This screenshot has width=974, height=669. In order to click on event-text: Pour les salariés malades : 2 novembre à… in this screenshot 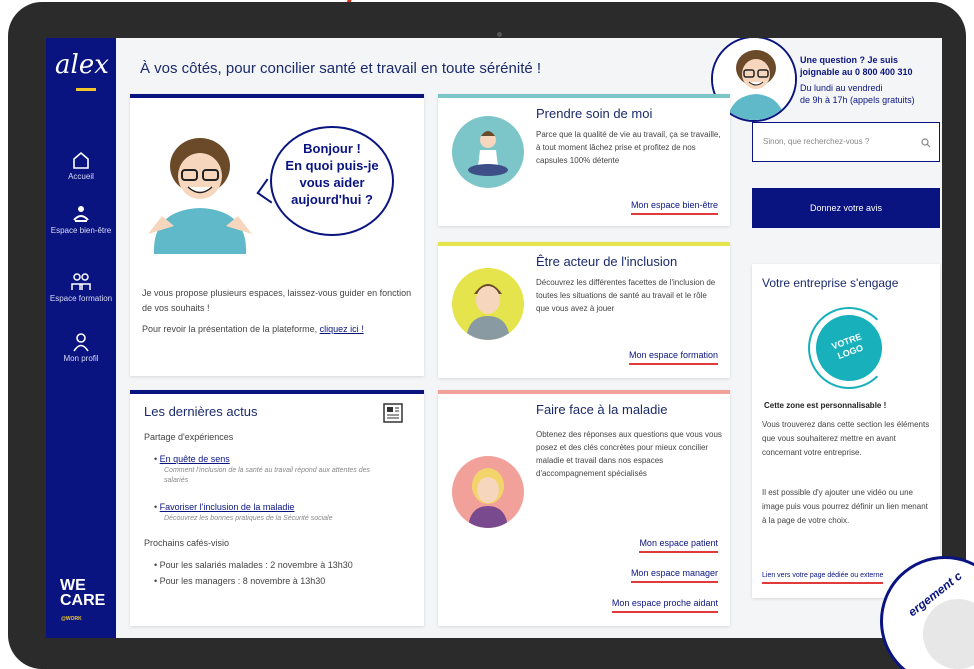, I will do `click(256, 565)`.